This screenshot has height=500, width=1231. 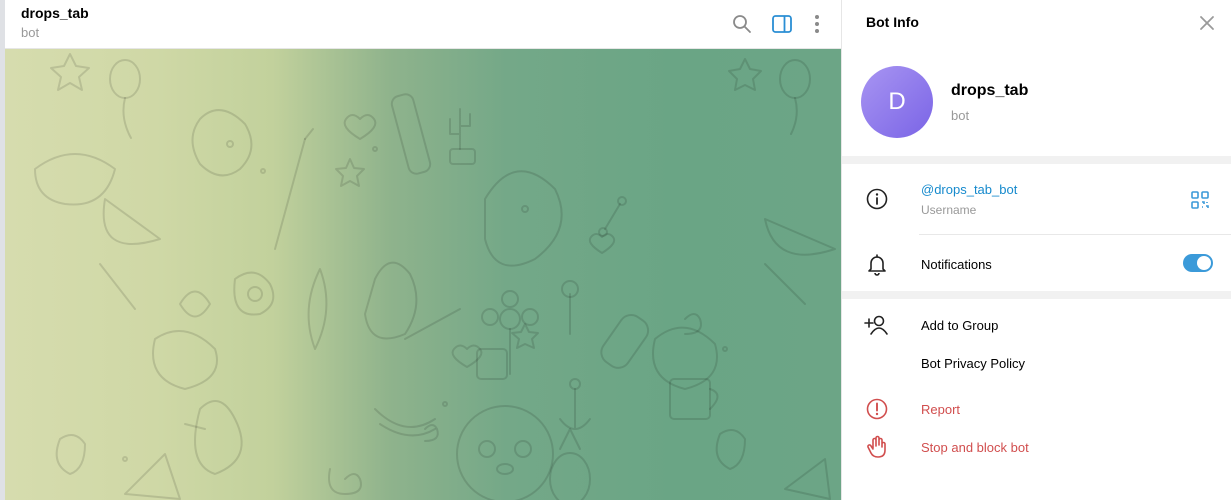 What do you see at coordinates (55, 13) in the screenshot?
I see `chat-title: drops_tab` at bounding box center [55, 13].